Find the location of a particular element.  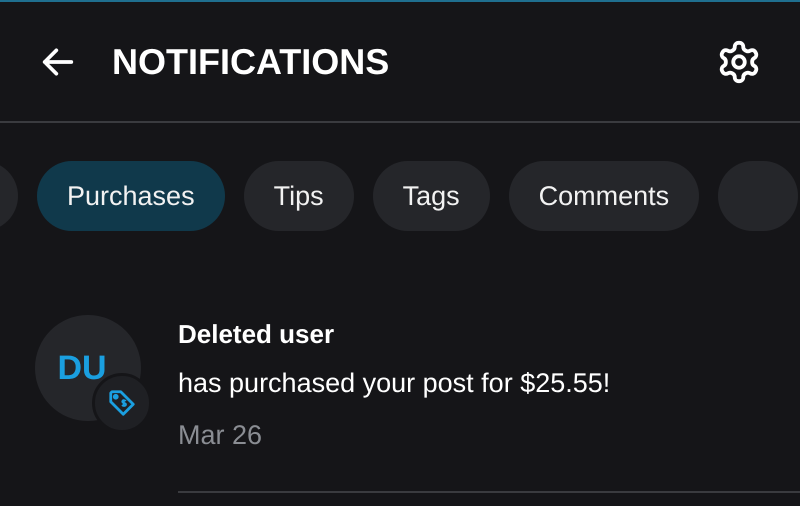

filter-tab: Tips is located at coordinates (299, 196).